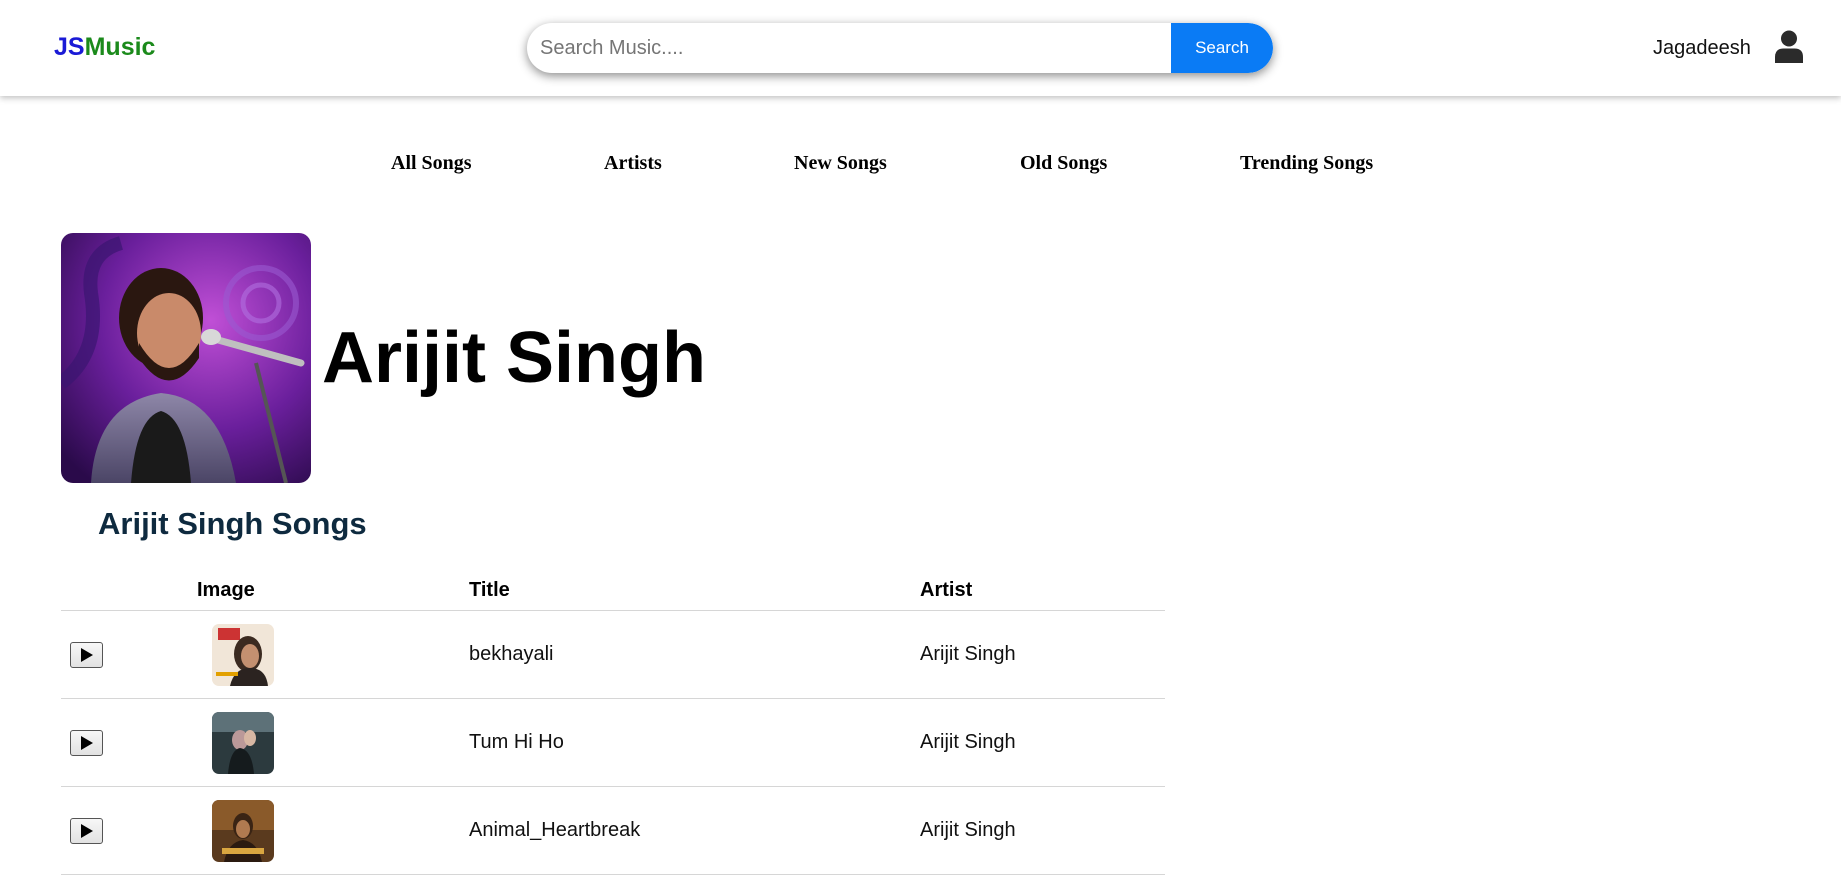  What do you see at coordinates (694, 742) in the screenshot?
I see `song-title: Tum Hi Ho` at bounding box center [694, 742].